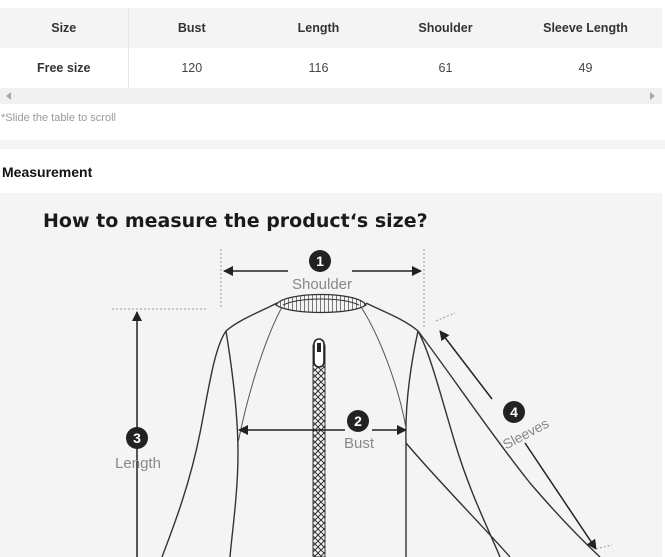  I want to click on scroll-right-arrow-icon, so click(652, 96).